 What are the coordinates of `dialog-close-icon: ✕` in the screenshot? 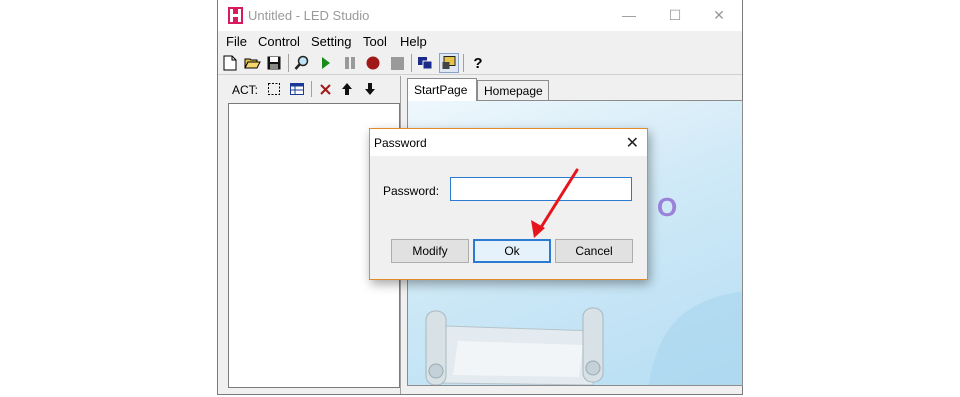 It's located at (632, 143).